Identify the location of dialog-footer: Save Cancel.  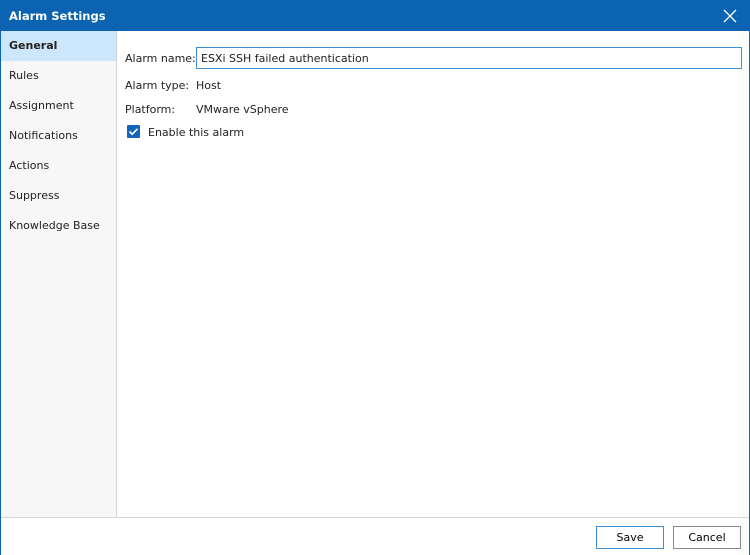
(375, 536).